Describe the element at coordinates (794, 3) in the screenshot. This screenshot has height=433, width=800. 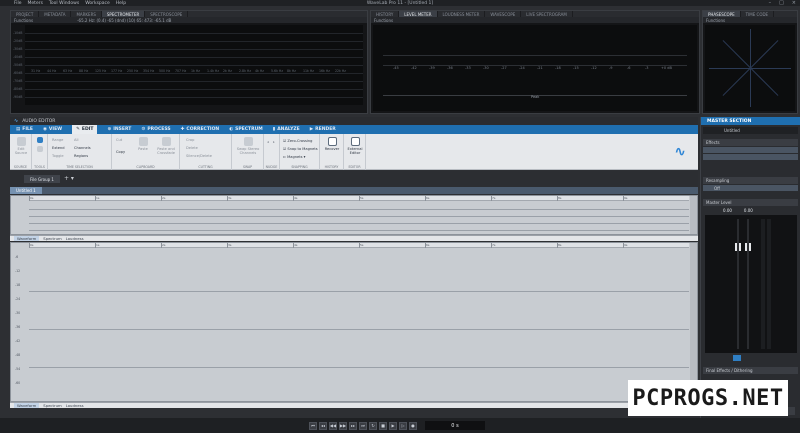
I see `close-icon: ×` at that location.